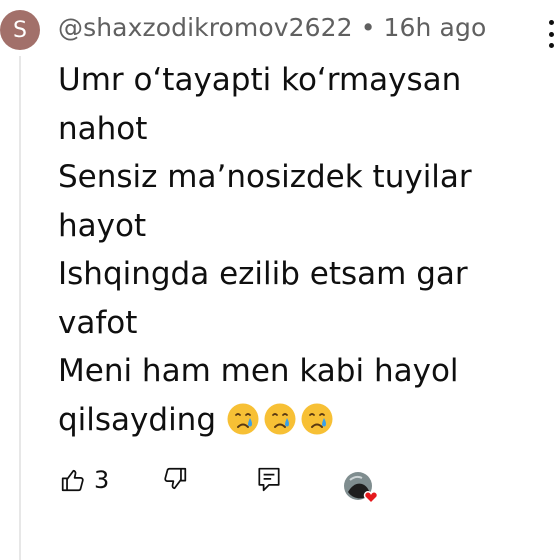  I want to click on comment-line: Sensiz maʼnosizdek tuyilar, so click(265, 177).